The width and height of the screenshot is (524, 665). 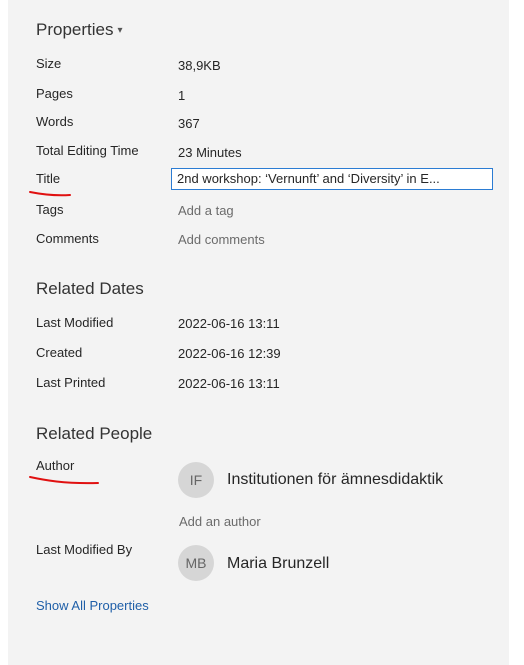 I want to click on last-printed-label: Last Printed, so click(x=71, y=382).